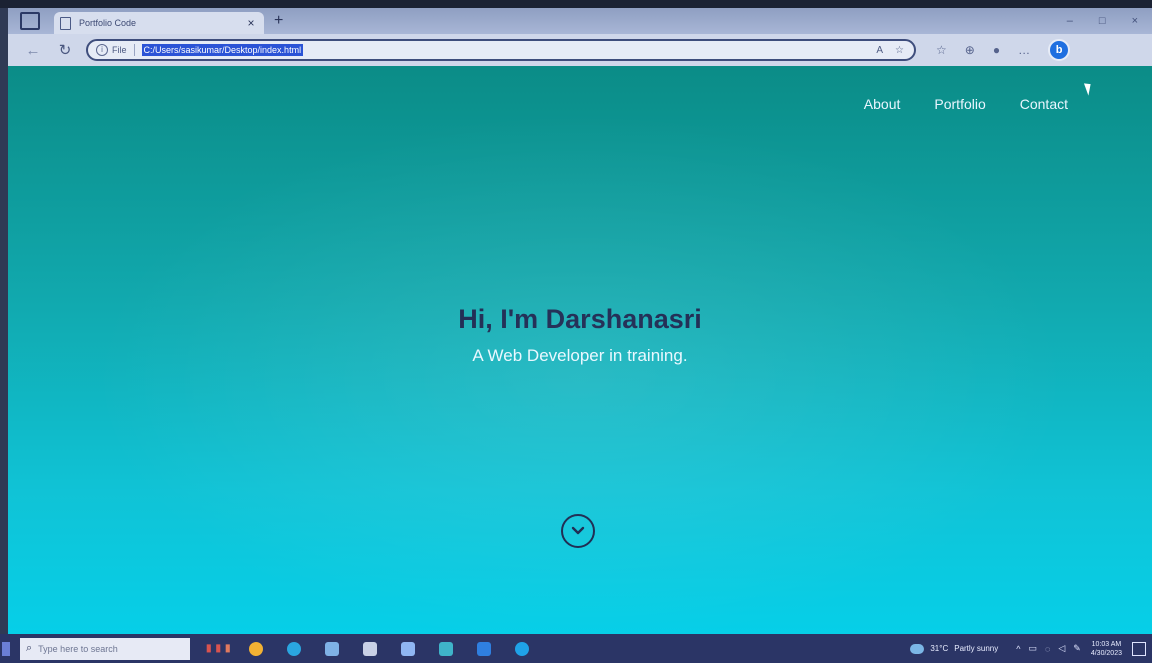  I want to click on chevron-down-icon, so click(578, 530).